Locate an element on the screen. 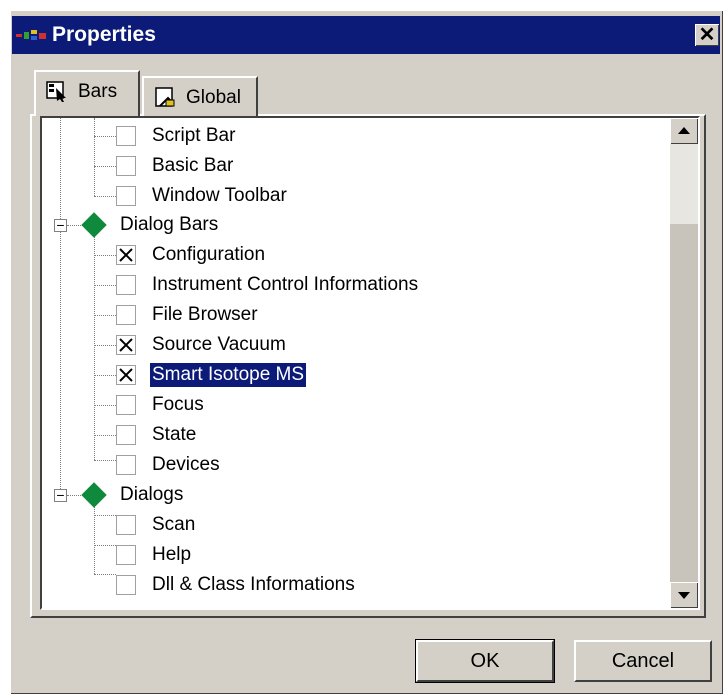 The height and width of the screenshot is (697, 726). checkbox-configuration is located at coordinates (126, 255).